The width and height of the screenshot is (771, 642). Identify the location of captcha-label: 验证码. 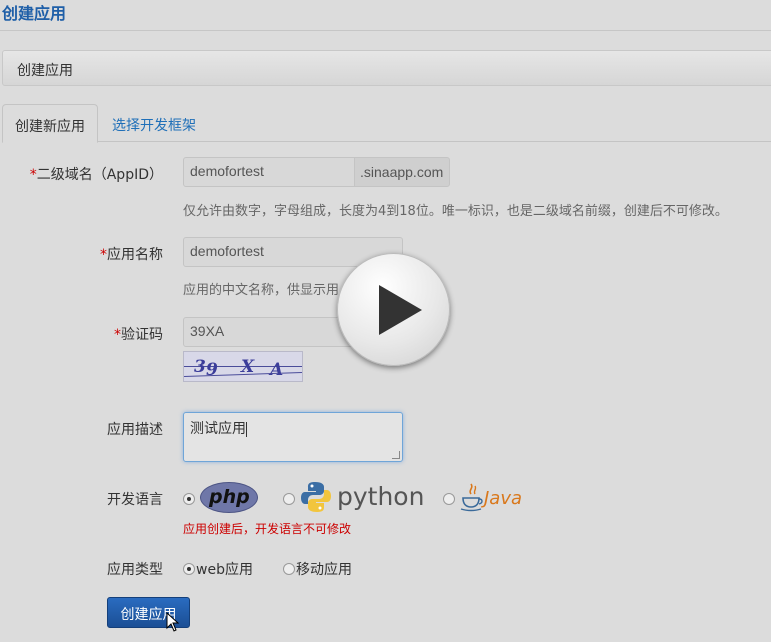
(142, 335).